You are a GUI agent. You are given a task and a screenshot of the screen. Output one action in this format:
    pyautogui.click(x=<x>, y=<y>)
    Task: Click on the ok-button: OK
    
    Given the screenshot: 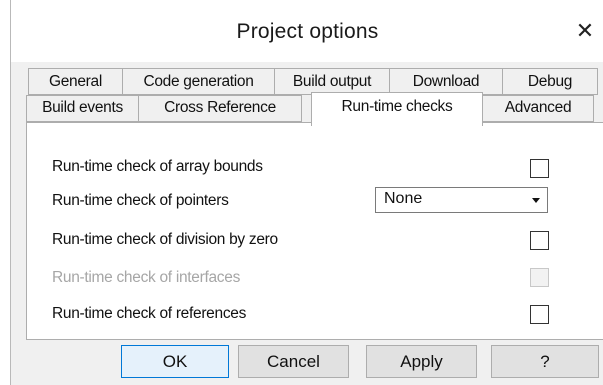 What is the action you would take?
    pyautogui.click(x=175, y=361)
    